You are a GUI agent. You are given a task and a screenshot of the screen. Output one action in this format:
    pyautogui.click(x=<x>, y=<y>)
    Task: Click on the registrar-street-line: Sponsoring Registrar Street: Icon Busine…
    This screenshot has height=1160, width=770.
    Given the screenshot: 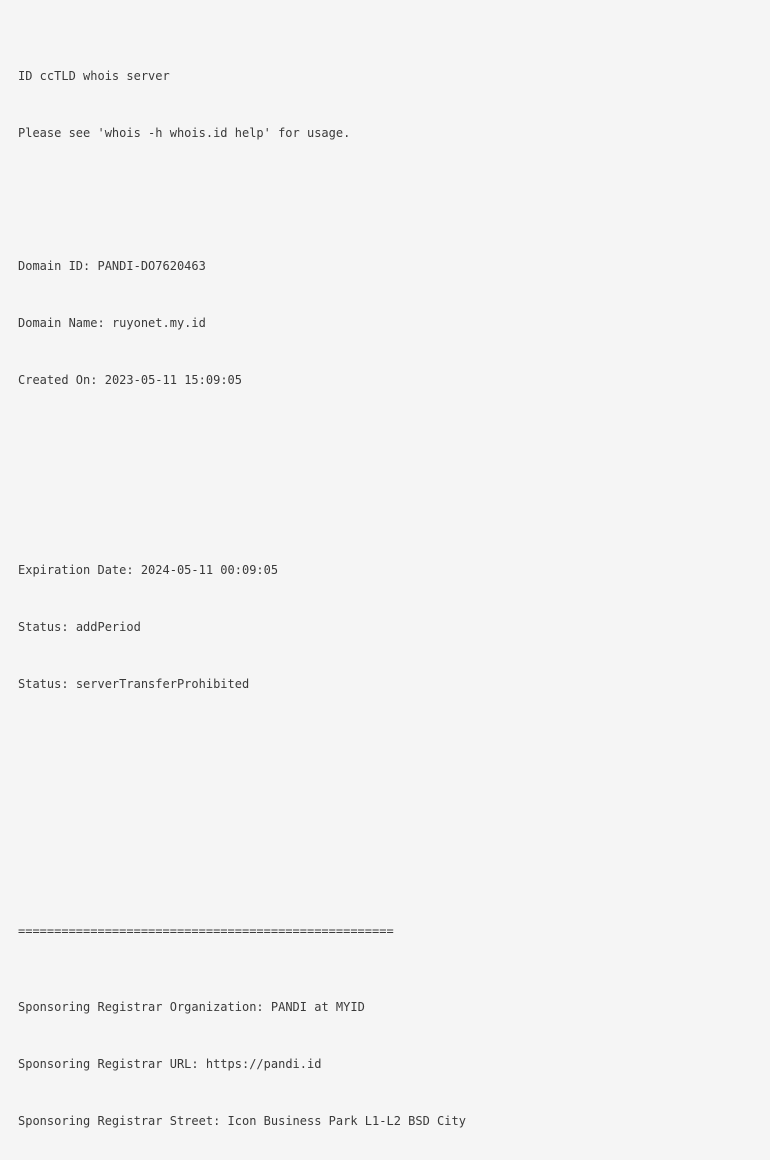 What is the action you would take?
    pyautogui.click(x=394, y=1121)
    